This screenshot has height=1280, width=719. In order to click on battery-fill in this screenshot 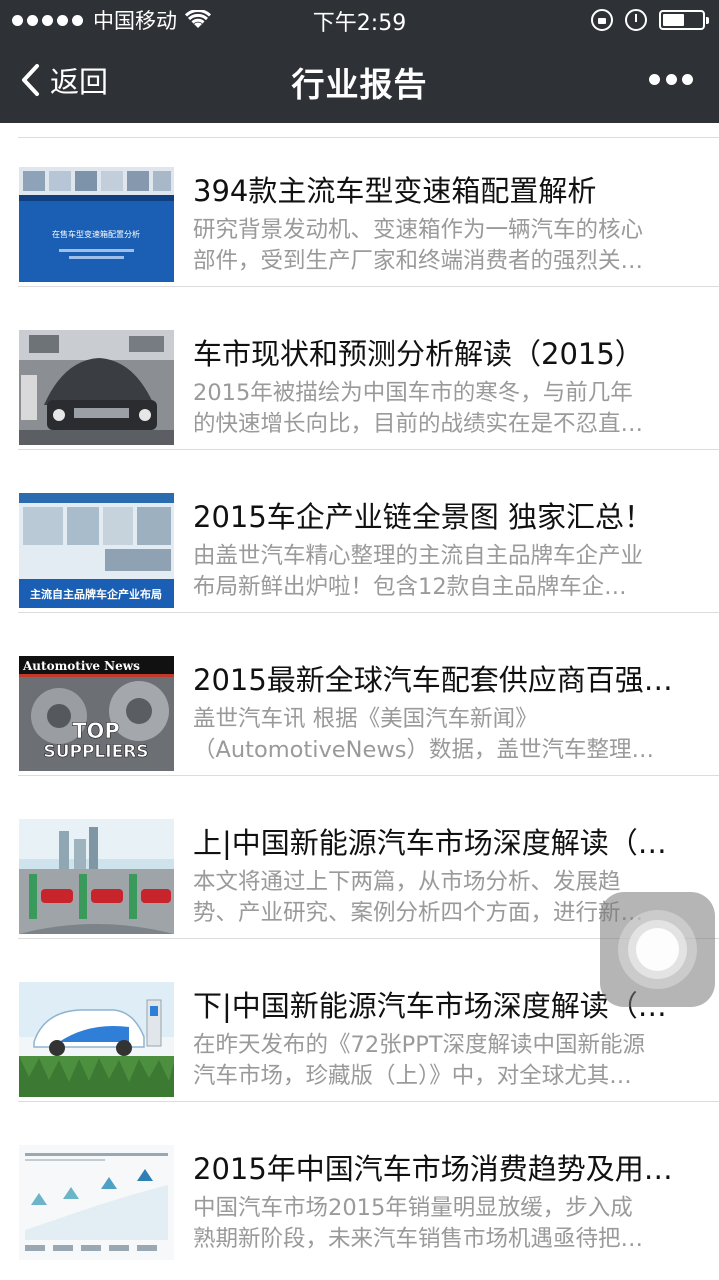, I will do `click(673, 20)`.